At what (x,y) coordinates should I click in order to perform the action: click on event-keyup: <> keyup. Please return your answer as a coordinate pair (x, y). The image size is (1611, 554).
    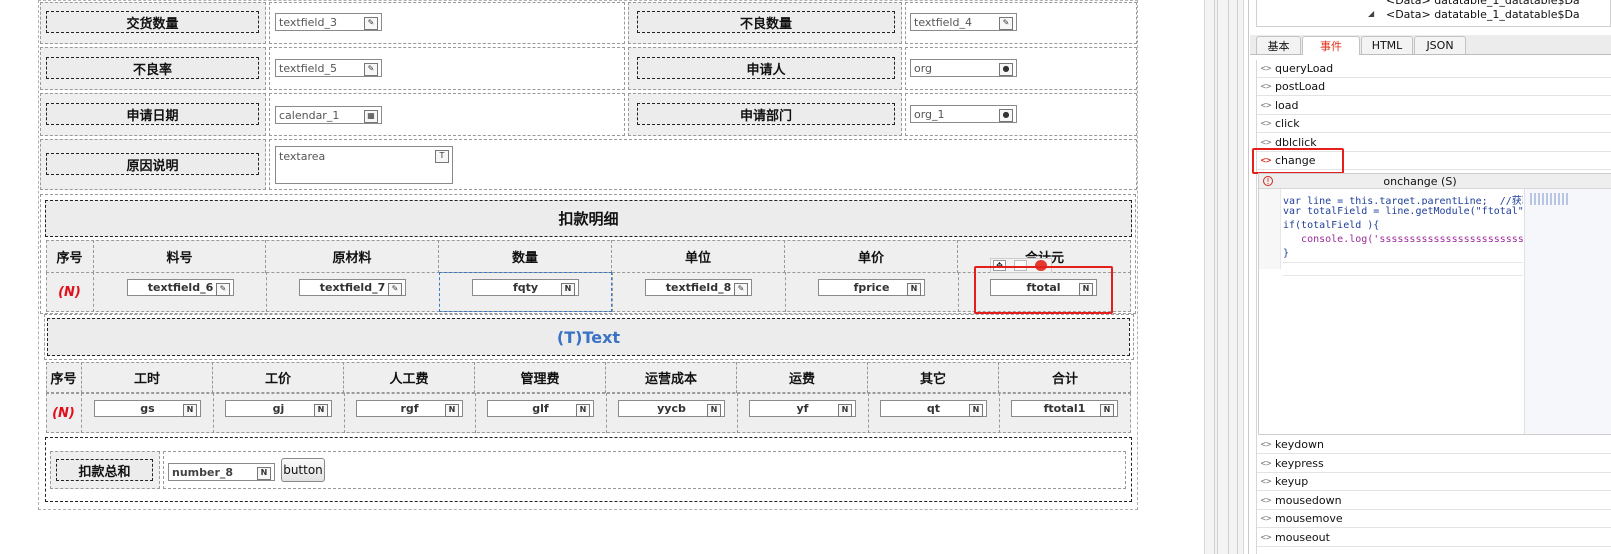
    Looking at the image, I should click on (1434, 482).